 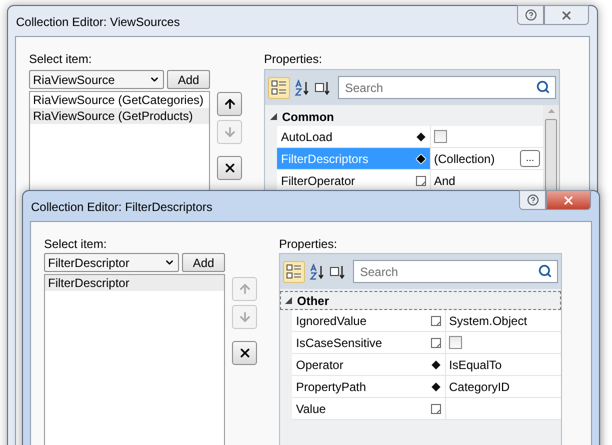 I want to click on list-item: RiaViewSource (GetCategories), so click(x=119, y=100).